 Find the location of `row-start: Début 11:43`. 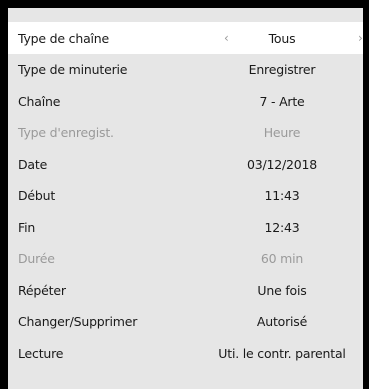

row-start: Début 11:43 is located at coordinates (185, 196).